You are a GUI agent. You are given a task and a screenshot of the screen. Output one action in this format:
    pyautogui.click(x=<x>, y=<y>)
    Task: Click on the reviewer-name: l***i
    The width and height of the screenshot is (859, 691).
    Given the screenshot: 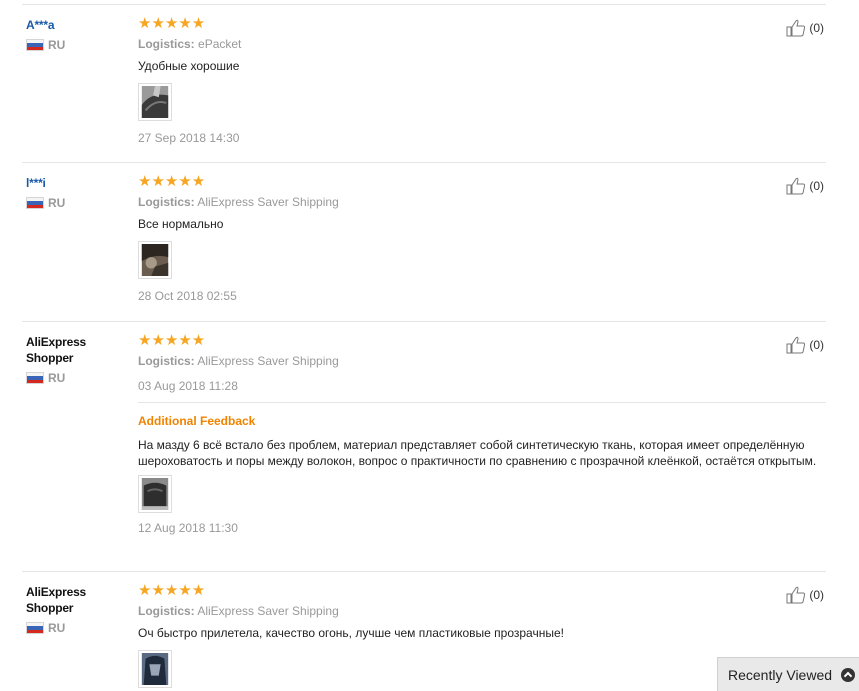 What is the action you would take?
    pyautogui.click(x=71, y=183)
    